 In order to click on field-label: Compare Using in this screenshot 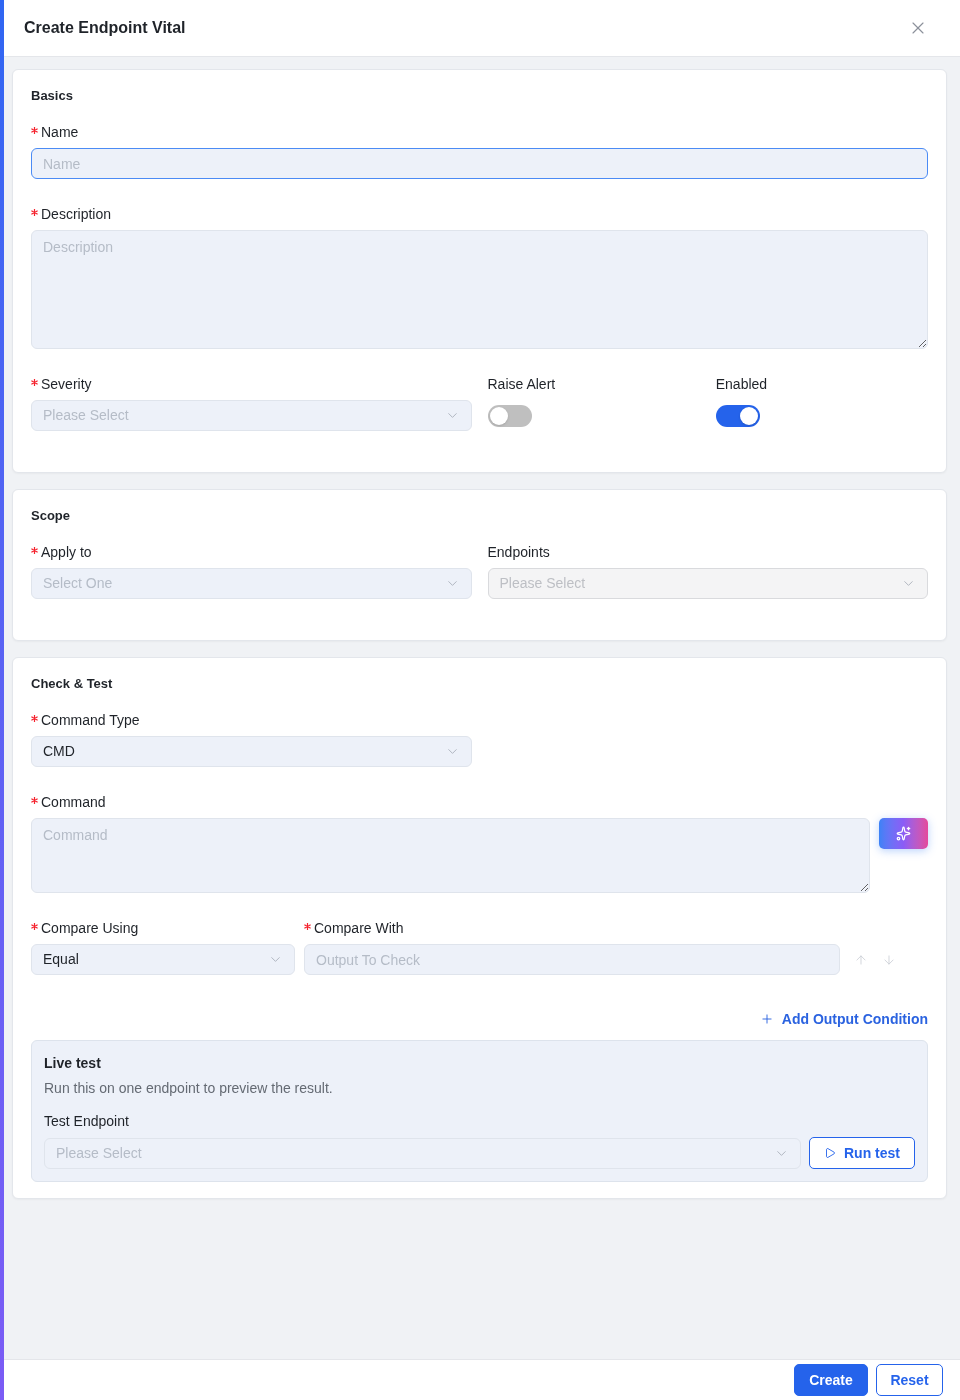, I will do `click(90, 928)`.